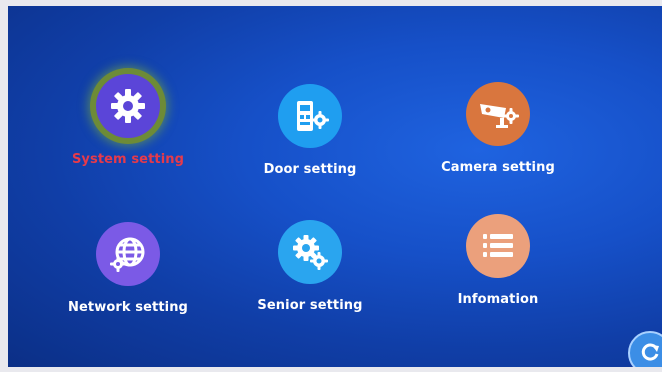 Image resolution: width=662 pixels, height=372 pixels. Describe the element at coordinates (498, 299) in the screenshot. I see `infomation-label: Infomation` at that location.